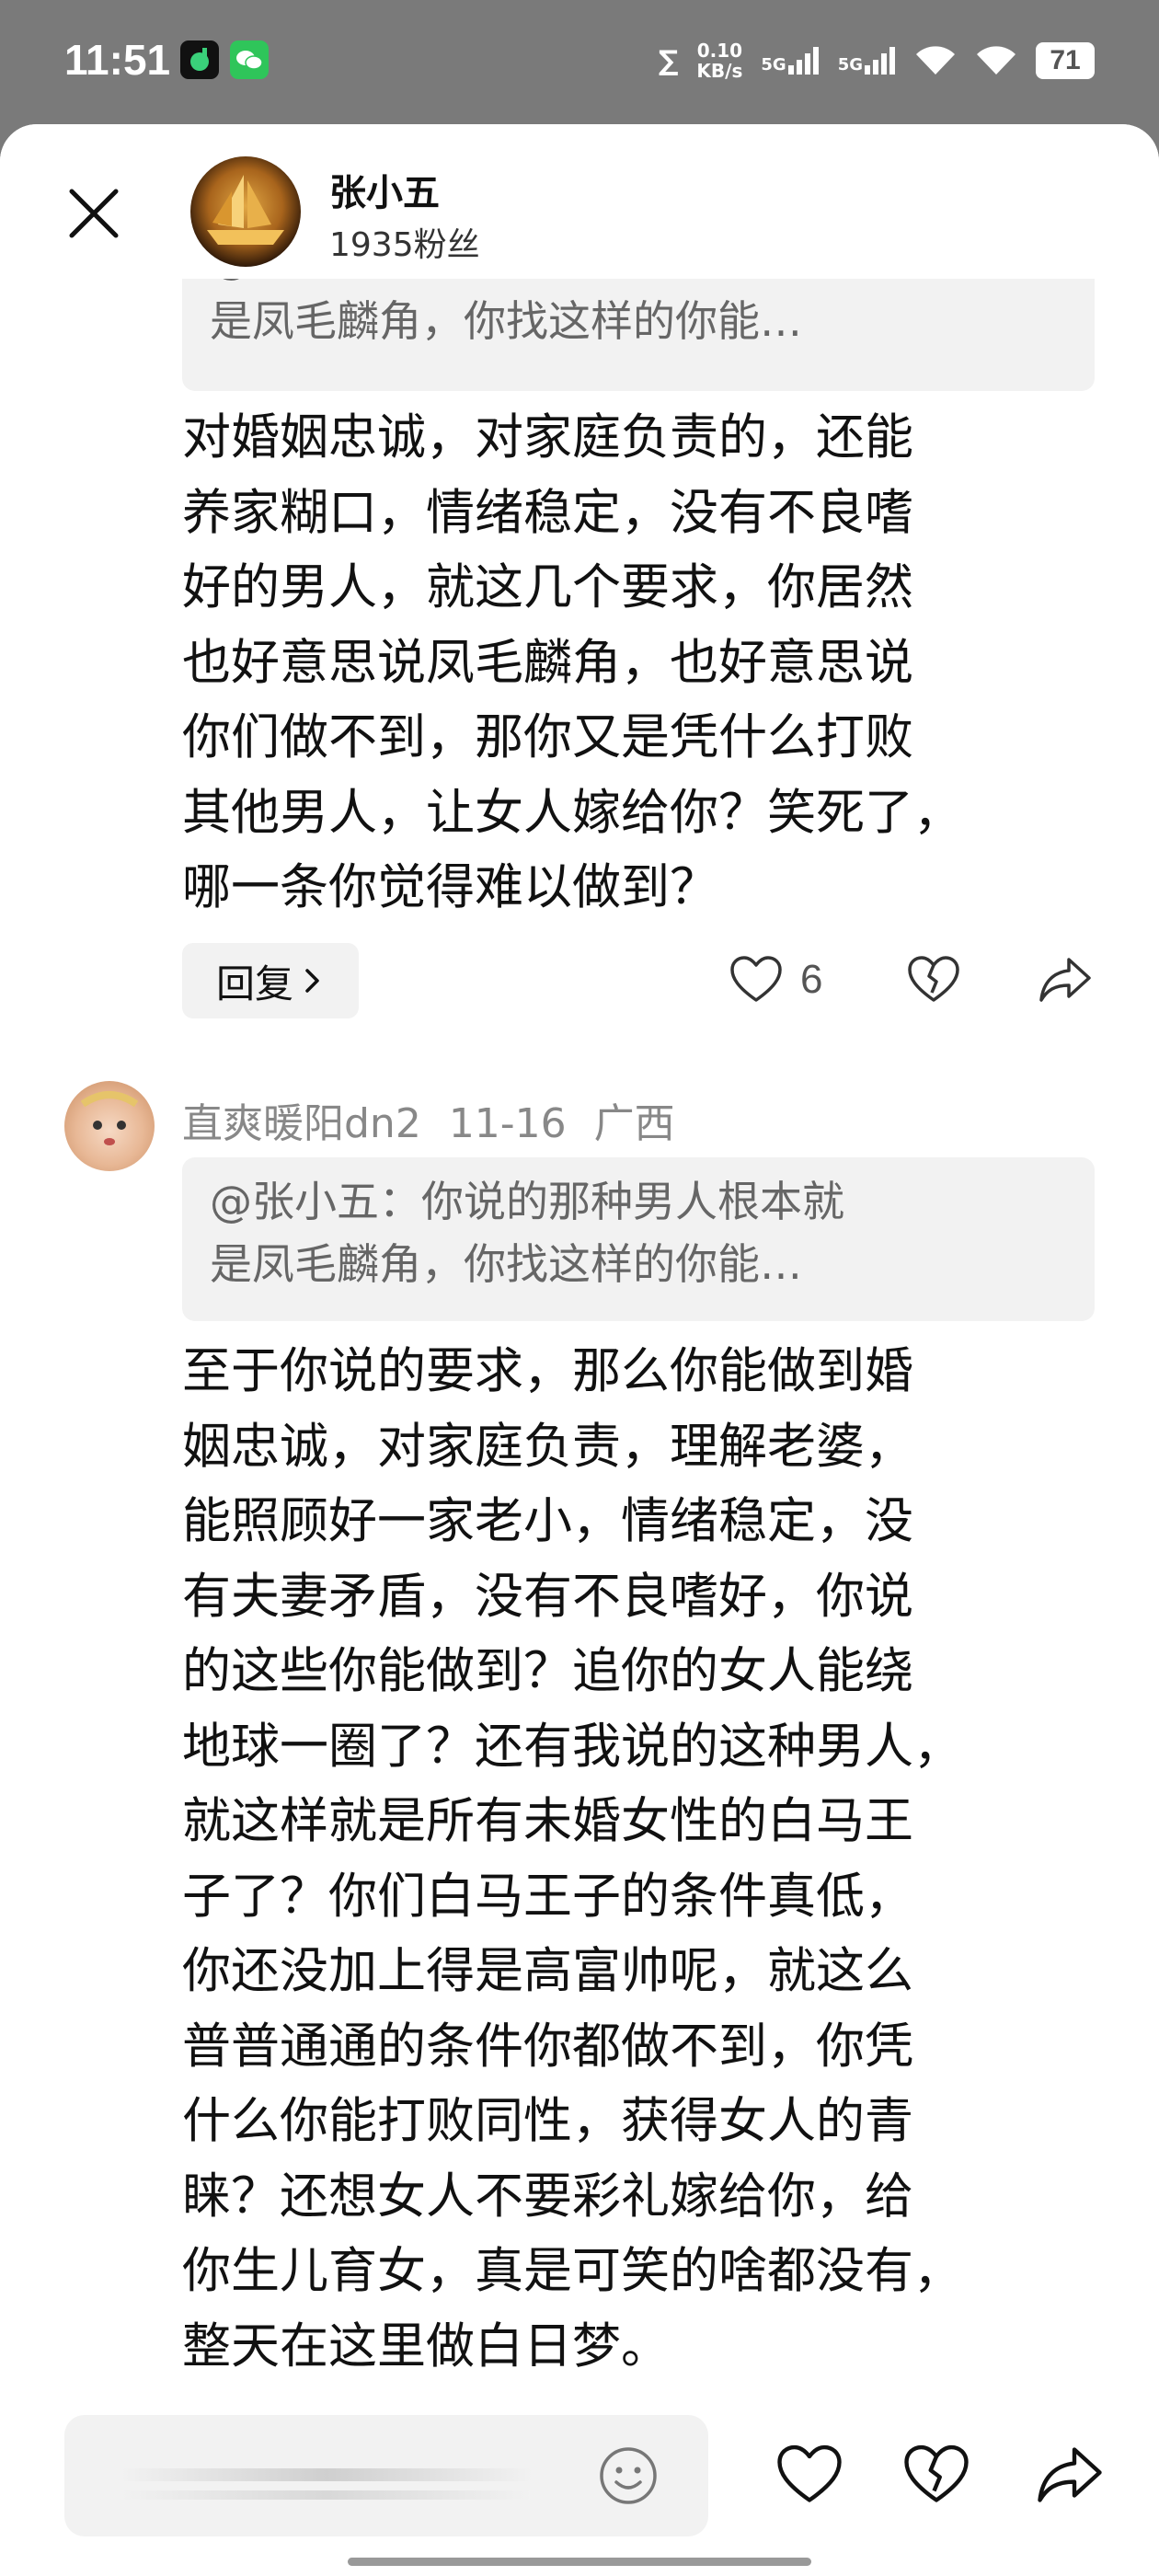 This screenshot has height=2576, width=1159. I want to click on comment-line: 你生儿育女，真是可笑的啥都没有，, so click(572, 2271).